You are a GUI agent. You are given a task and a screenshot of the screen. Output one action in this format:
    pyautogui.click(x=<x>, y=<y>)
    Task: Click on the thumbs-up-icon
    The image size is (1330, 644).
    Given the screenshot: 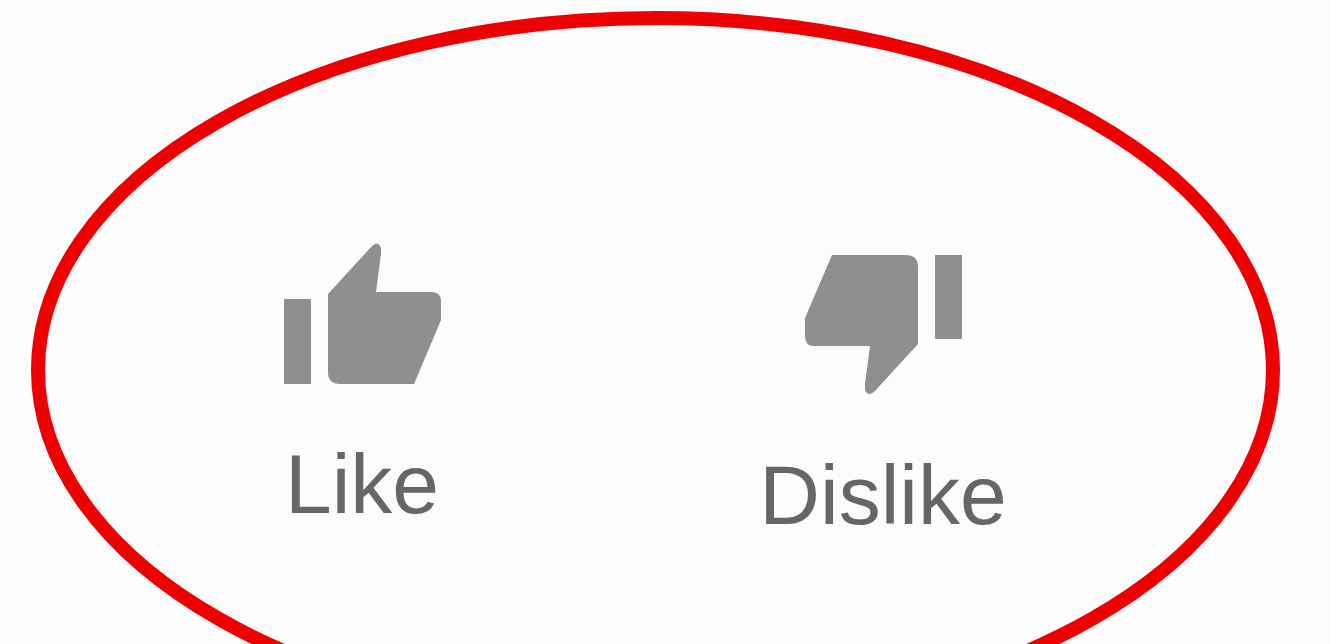 What is the action you would take?
    pyautogui.click(x=362, y=313)
    